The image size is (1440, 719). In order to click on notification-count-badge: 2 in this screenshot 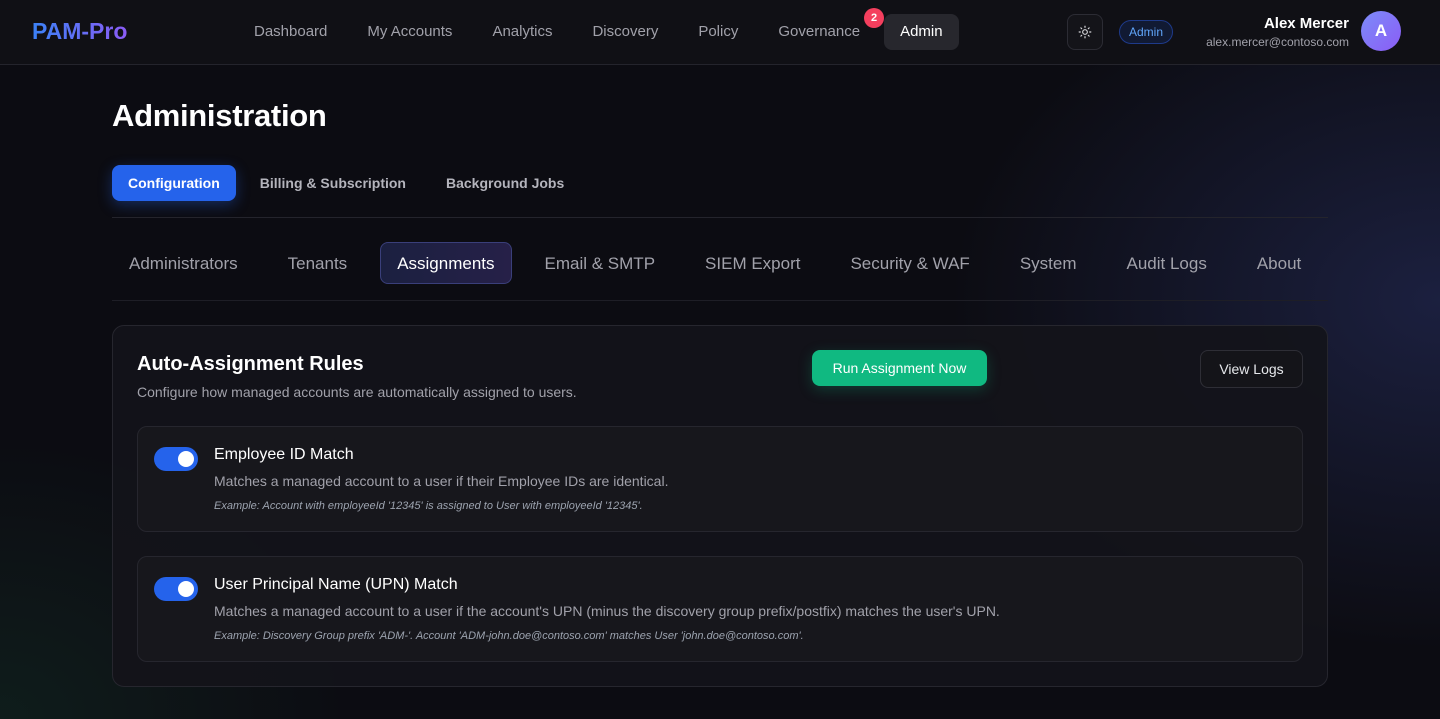, I will do `click(874, 18)`.